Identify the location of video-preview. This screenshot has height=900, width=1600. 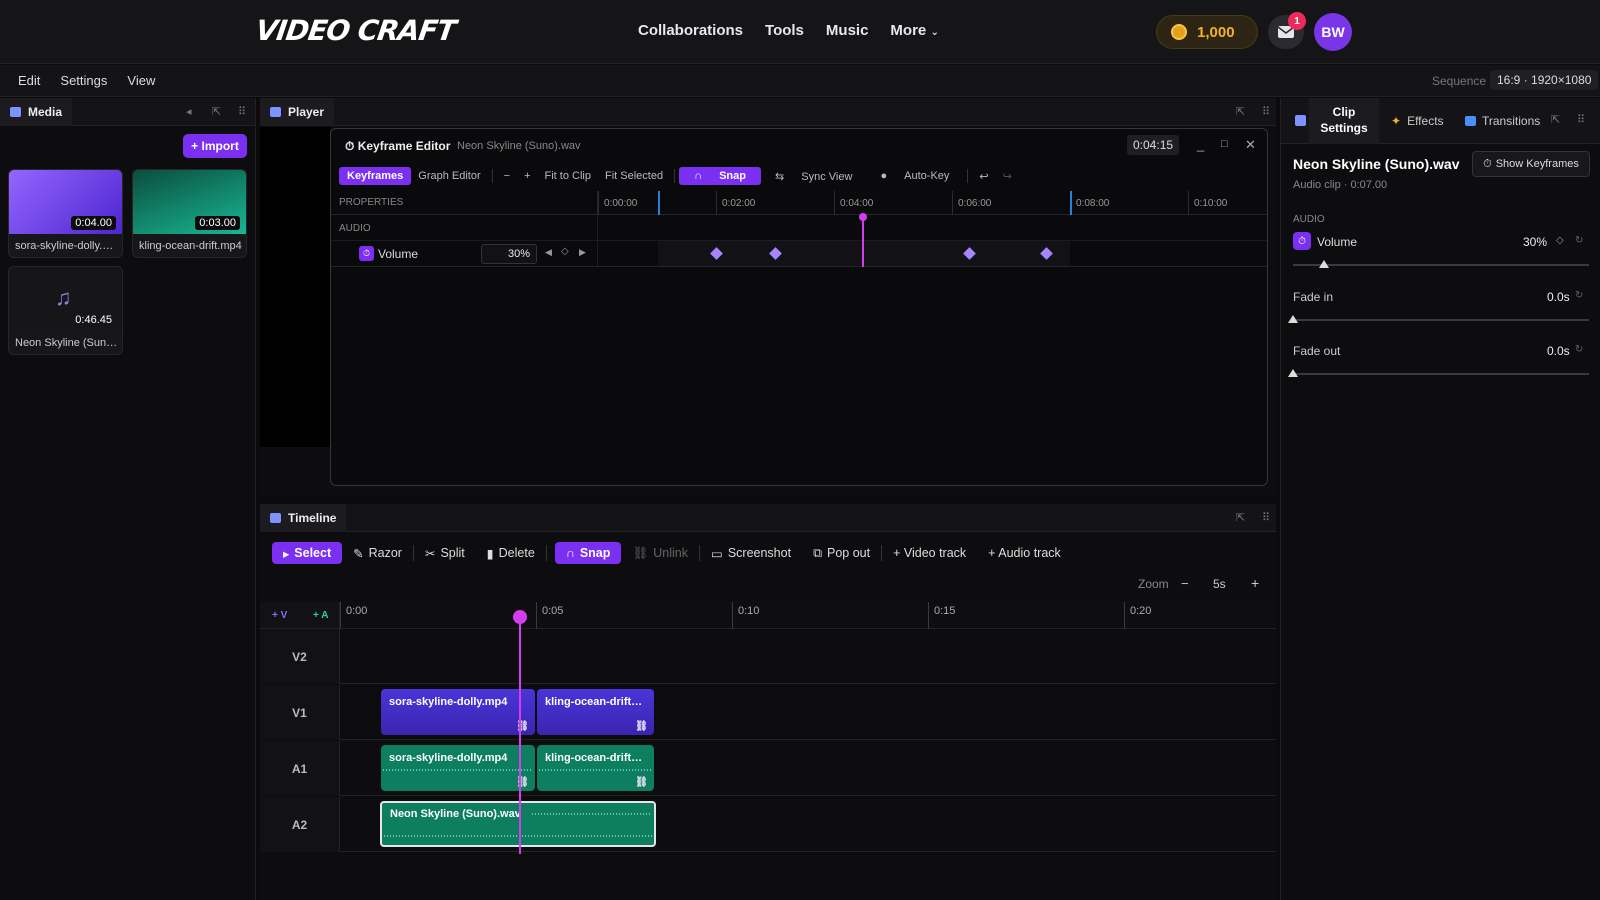
(295, 287).